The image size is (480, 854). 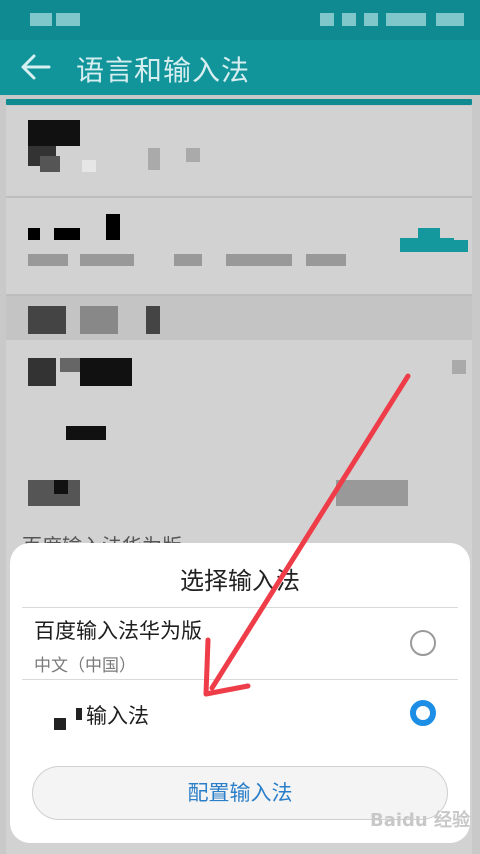 What do you see at coordinates (450, 19) in the screenshot?
I see `clock` at bounding box center [450, 19].